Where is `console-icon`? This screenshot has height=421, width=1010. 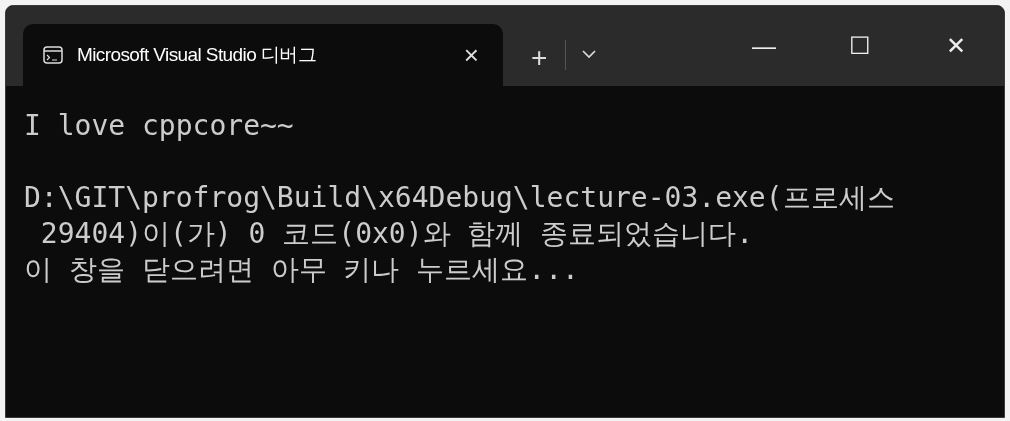
console-icon is located at coordinates (53, 55).